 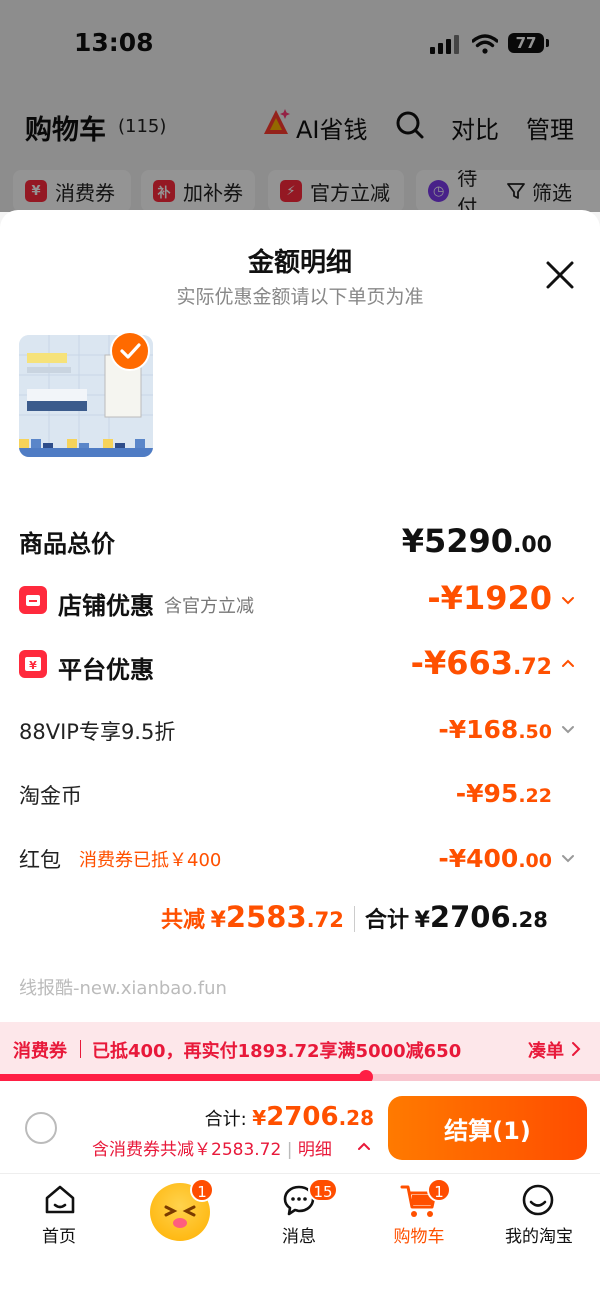 I want to click on total-saved-label: 共减, so click(x=183, y=920).